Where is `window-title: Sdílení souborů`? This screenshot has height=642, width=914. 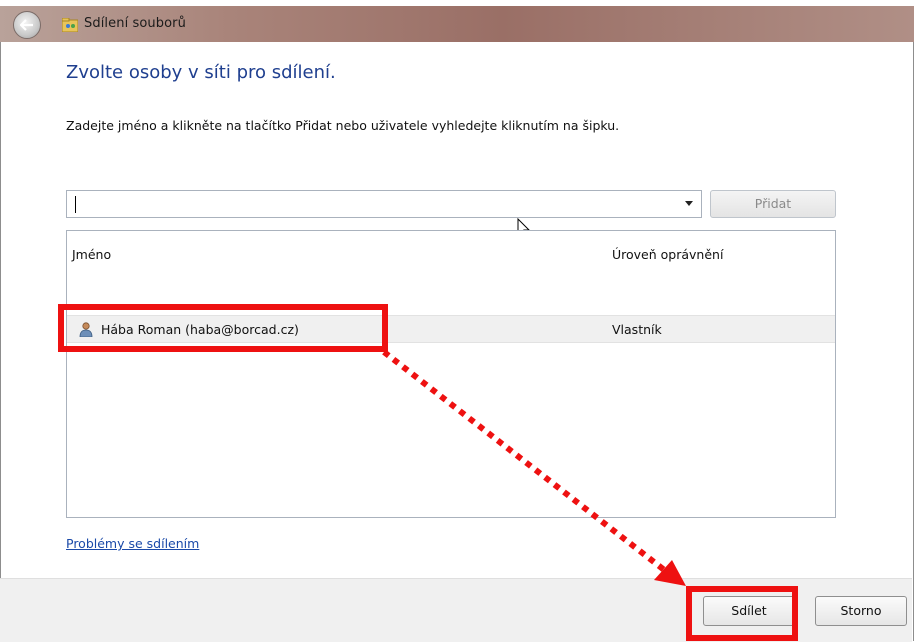 window-title: Sdílení souborů is located at coordinates (135, 23).